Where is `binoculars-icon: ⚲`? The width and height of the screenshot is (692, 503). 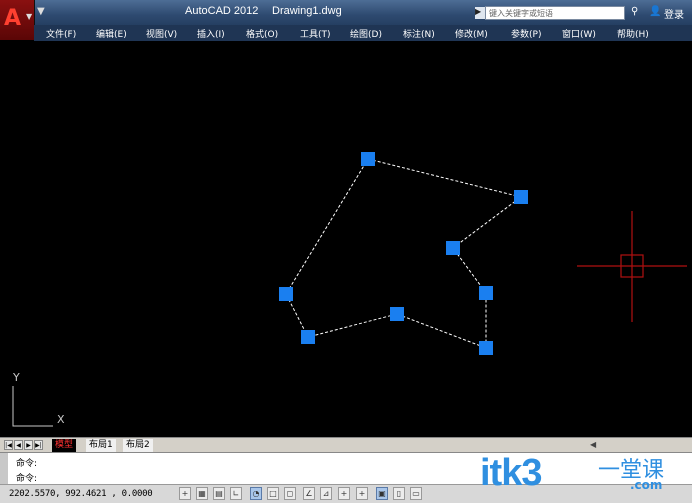 binoculars-icon: ⚲ is located at coordinates (638, 13).